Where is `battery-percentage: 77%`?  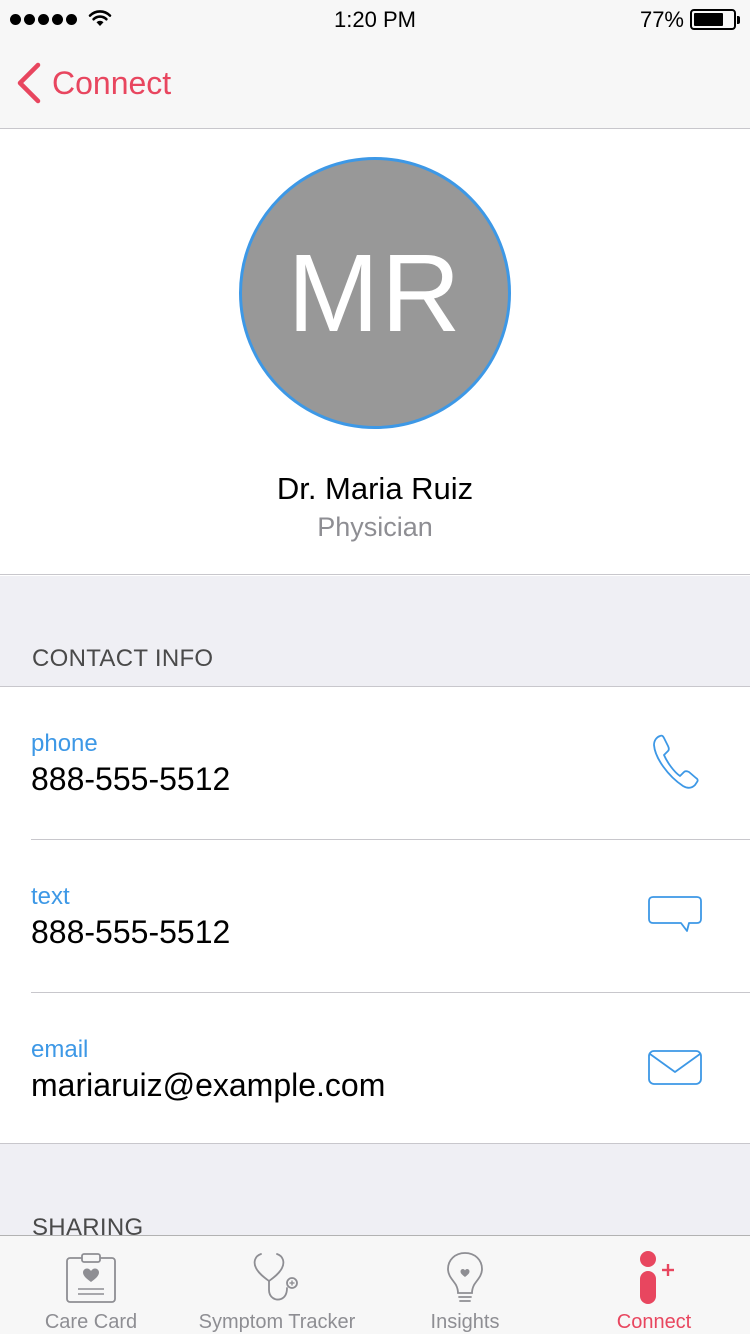 battery-percentage: 77% is located at coordinates (661, 19).